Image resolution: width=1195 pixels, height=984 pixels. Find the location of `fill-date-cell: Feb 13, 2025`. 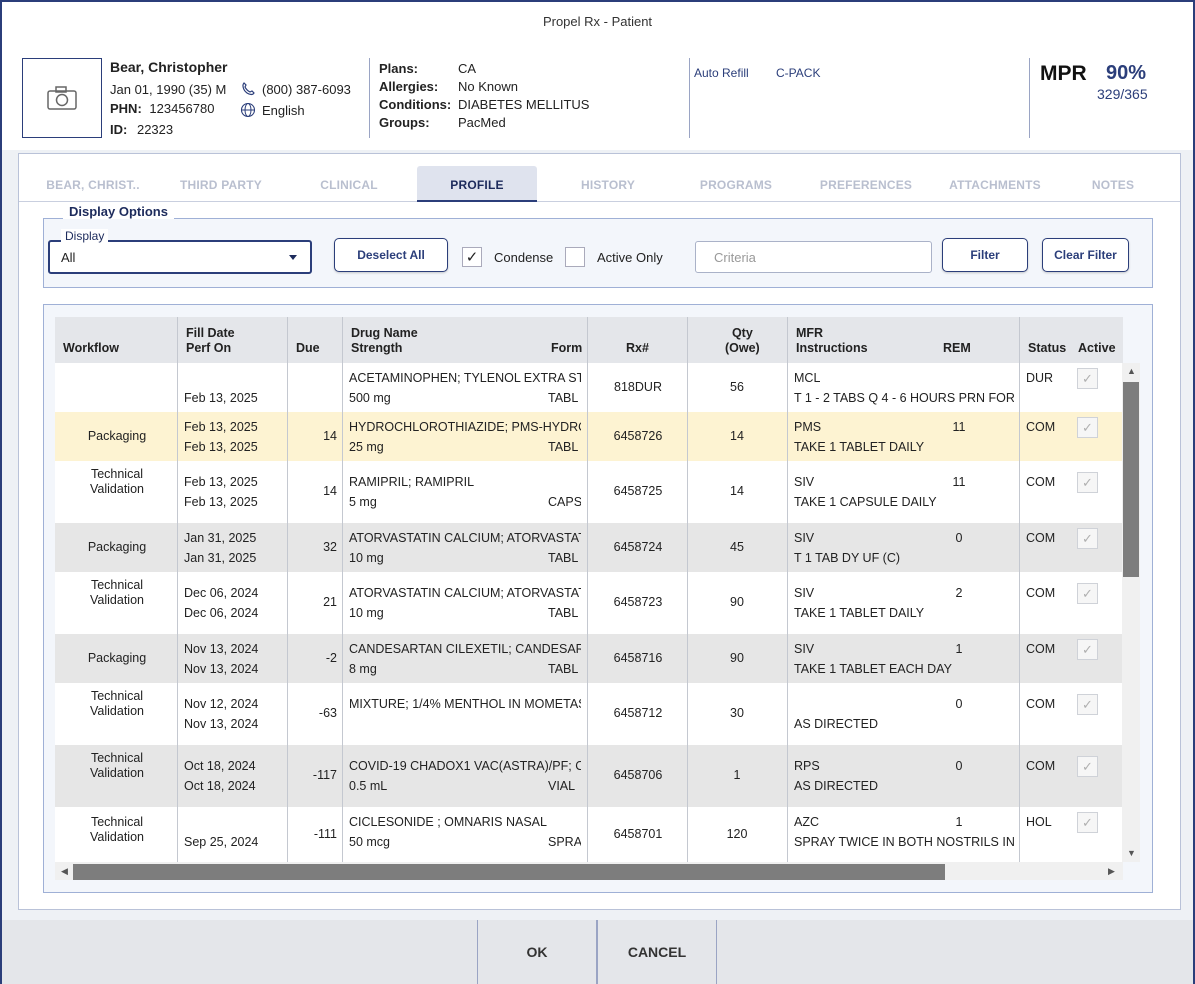

fill-date-cell: Feb 13, 2025 is located at coordinates (221, 482).